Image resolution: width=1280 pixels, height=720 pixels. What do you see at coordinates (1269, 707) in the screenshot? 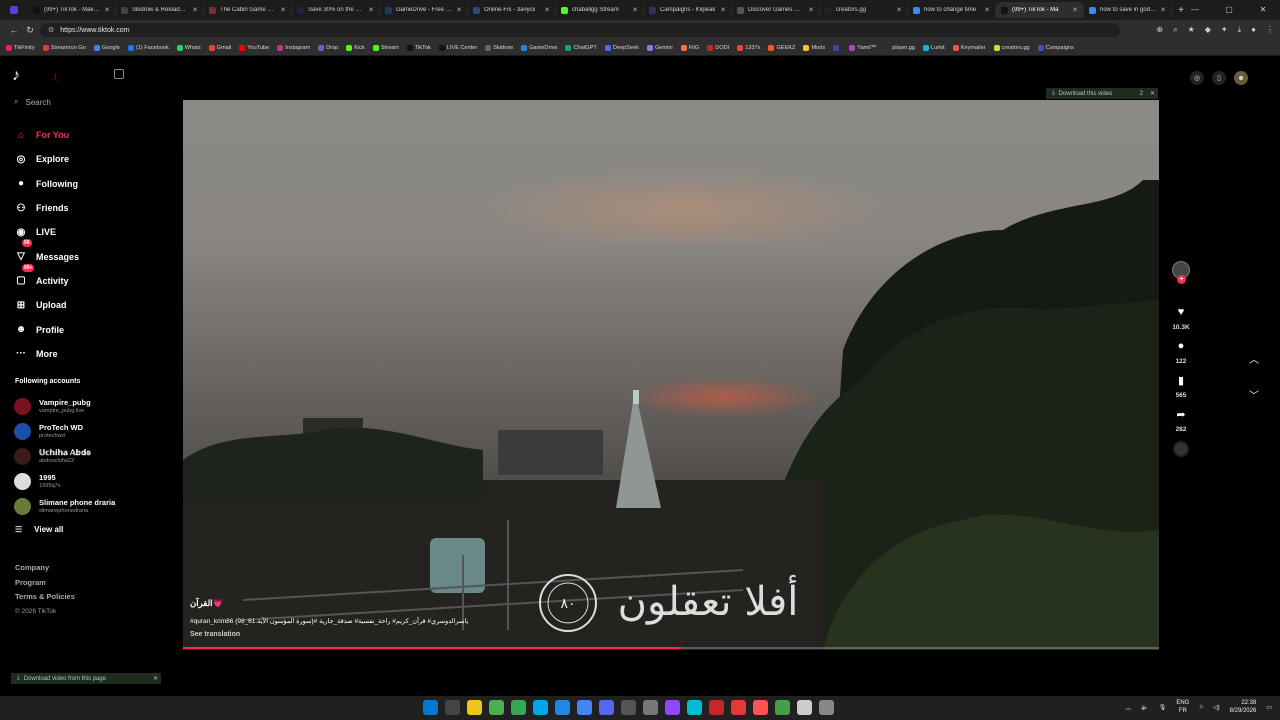
I see `notifications-icon: ▭` at bounding box center [1269, 707].